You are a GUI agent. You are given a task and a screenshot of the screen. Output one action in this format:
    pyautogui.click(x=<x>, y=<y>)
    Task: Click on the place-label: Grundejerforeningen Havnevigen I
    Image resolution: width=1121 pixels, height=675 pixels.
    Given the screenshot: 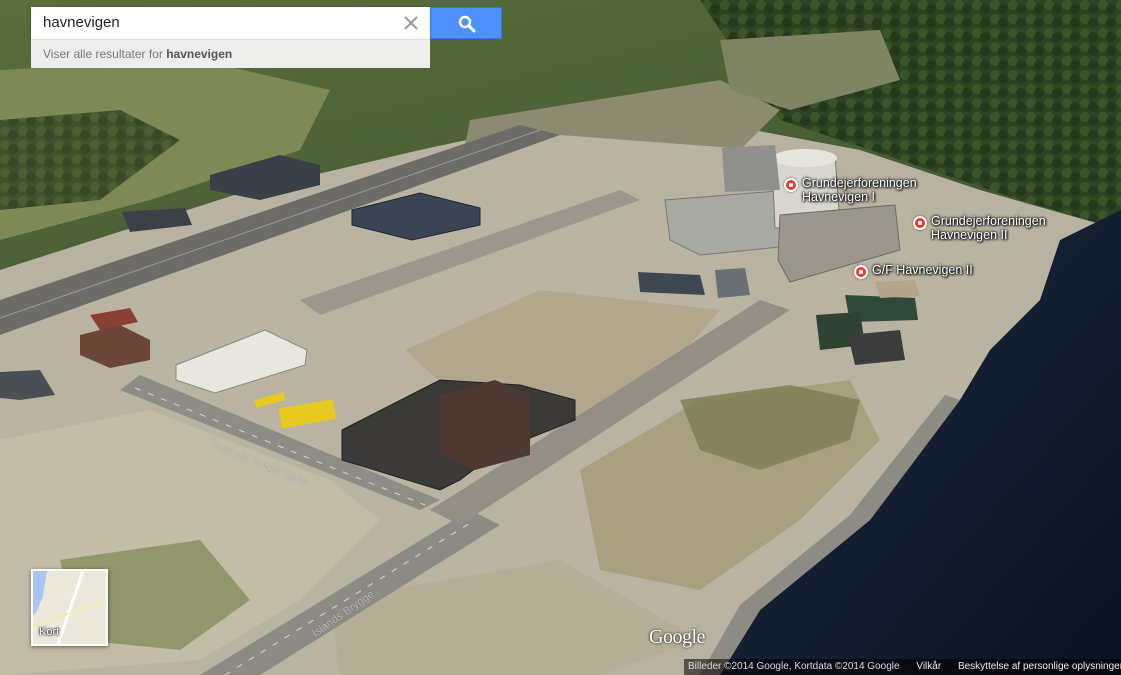 What is the action you would take?
    pyautogui.click(x=859, y=190)
    